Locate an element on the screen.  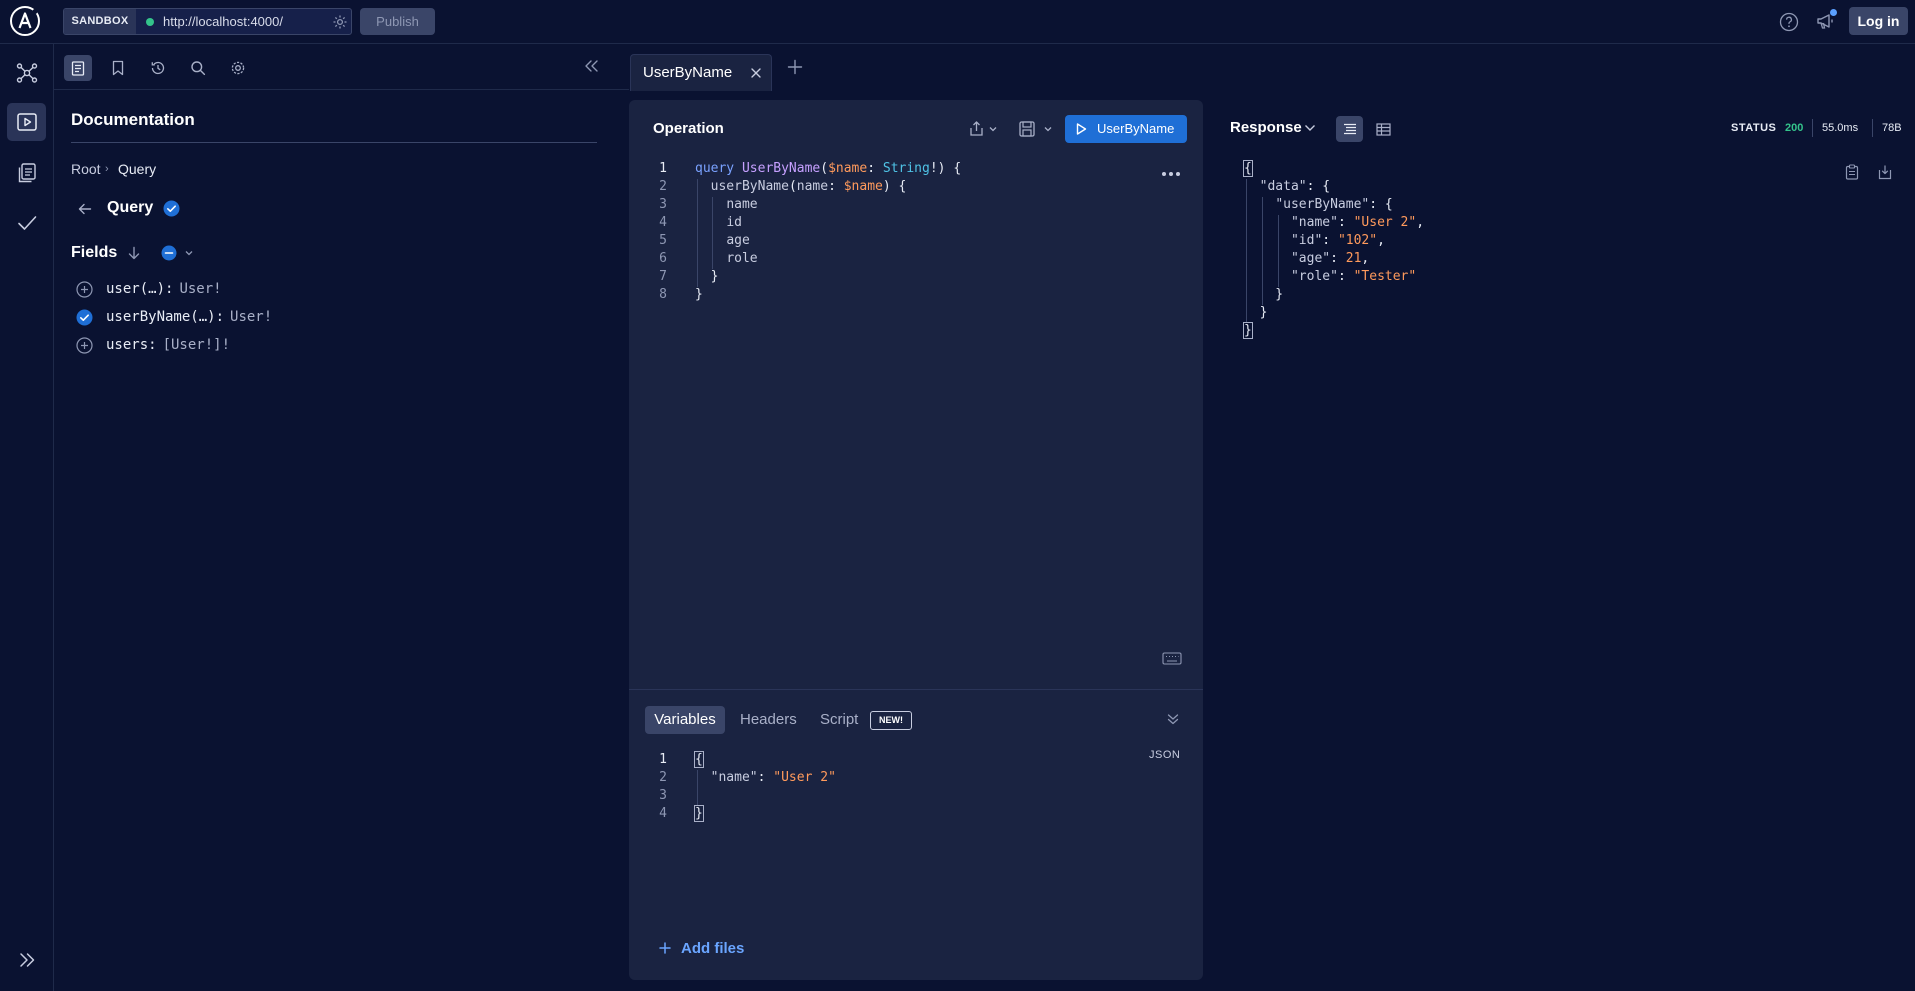
field-selected-check-icon is located at coordinates (84, 317).